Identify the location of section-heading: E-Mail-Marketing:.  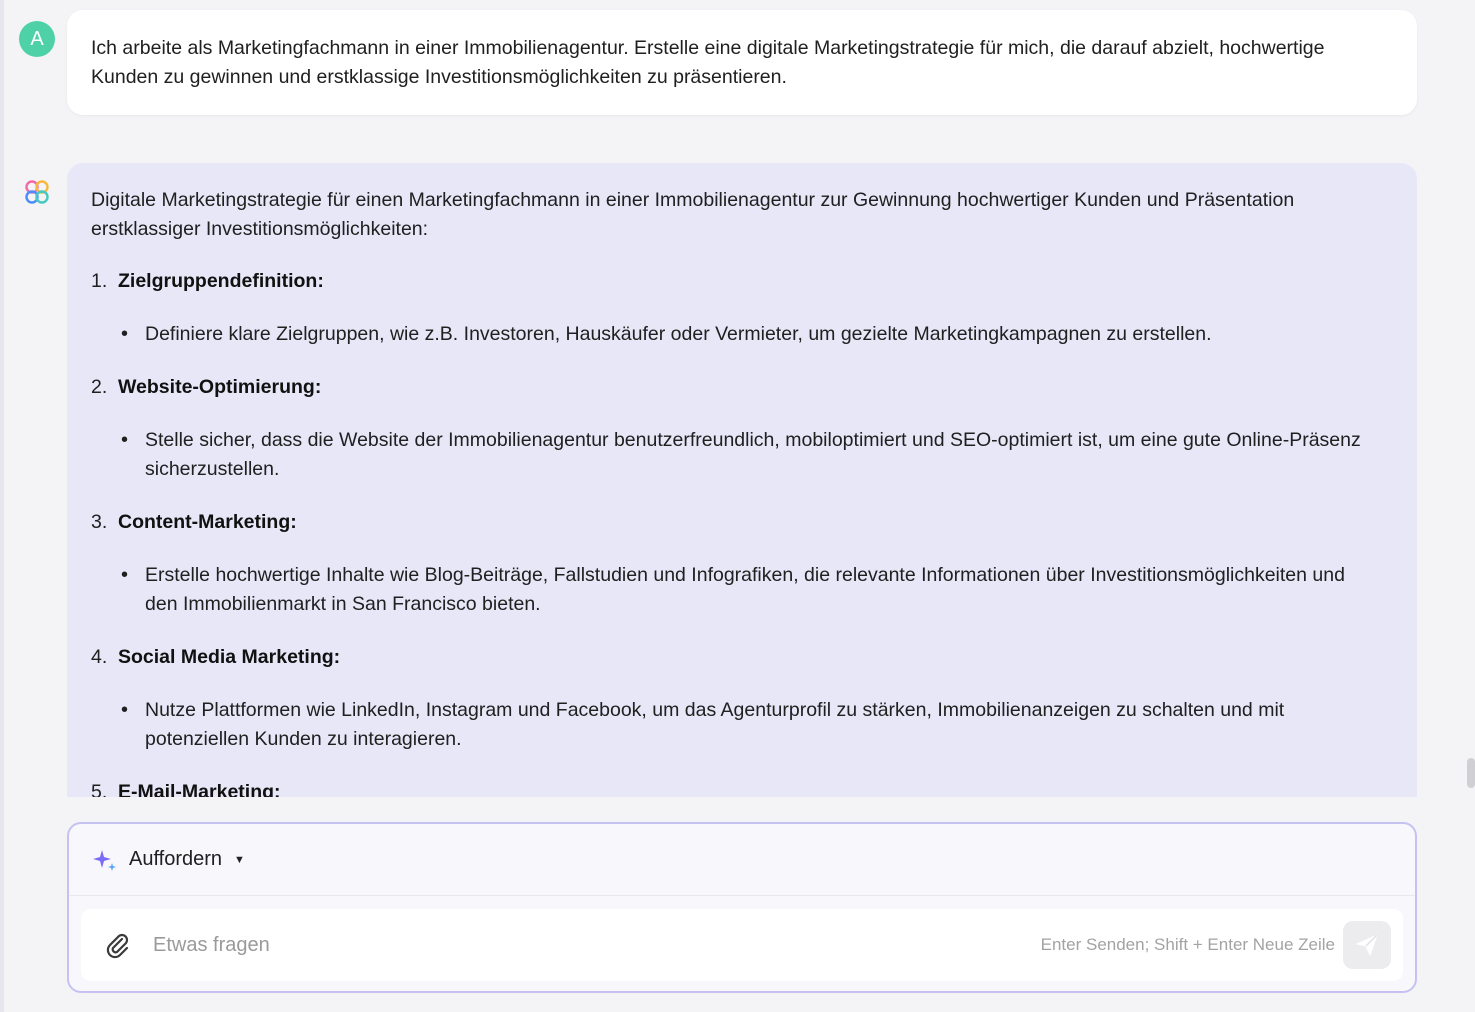
(199, 789).